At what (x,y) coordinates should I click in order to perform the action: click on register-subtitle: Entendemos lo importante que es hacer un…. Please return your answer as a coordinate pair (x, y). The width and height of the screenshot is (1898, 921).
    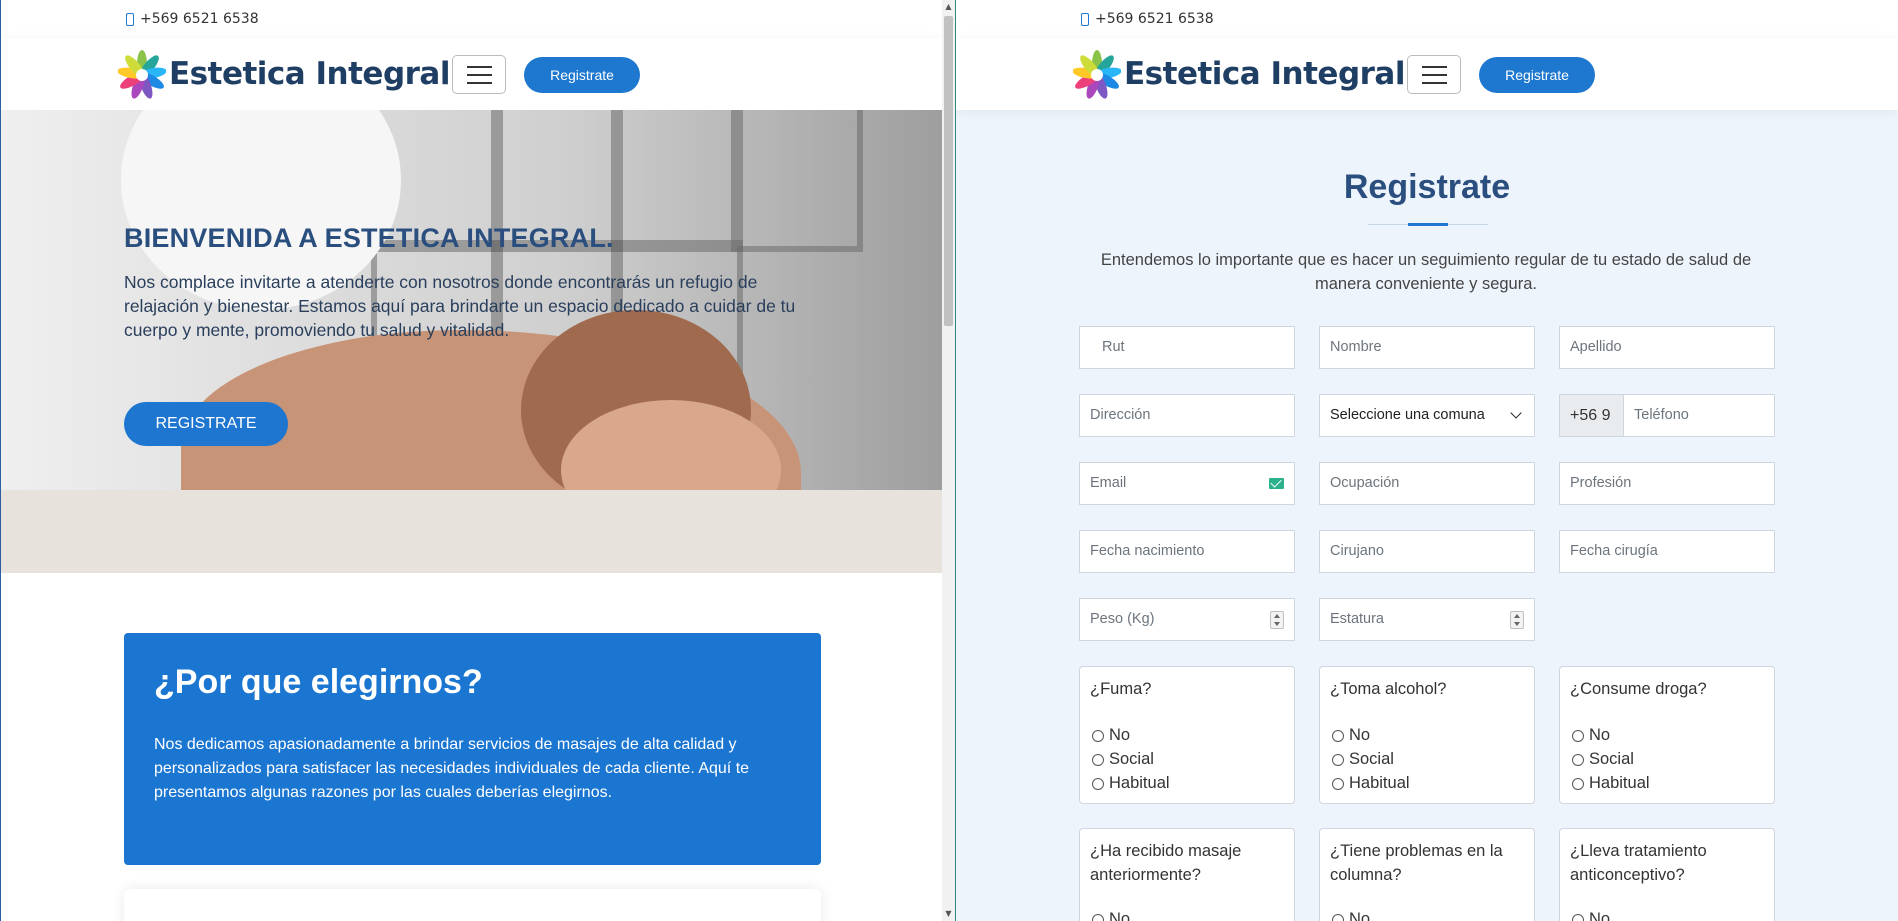
    Looking at the image, I should click on (1426, 272).